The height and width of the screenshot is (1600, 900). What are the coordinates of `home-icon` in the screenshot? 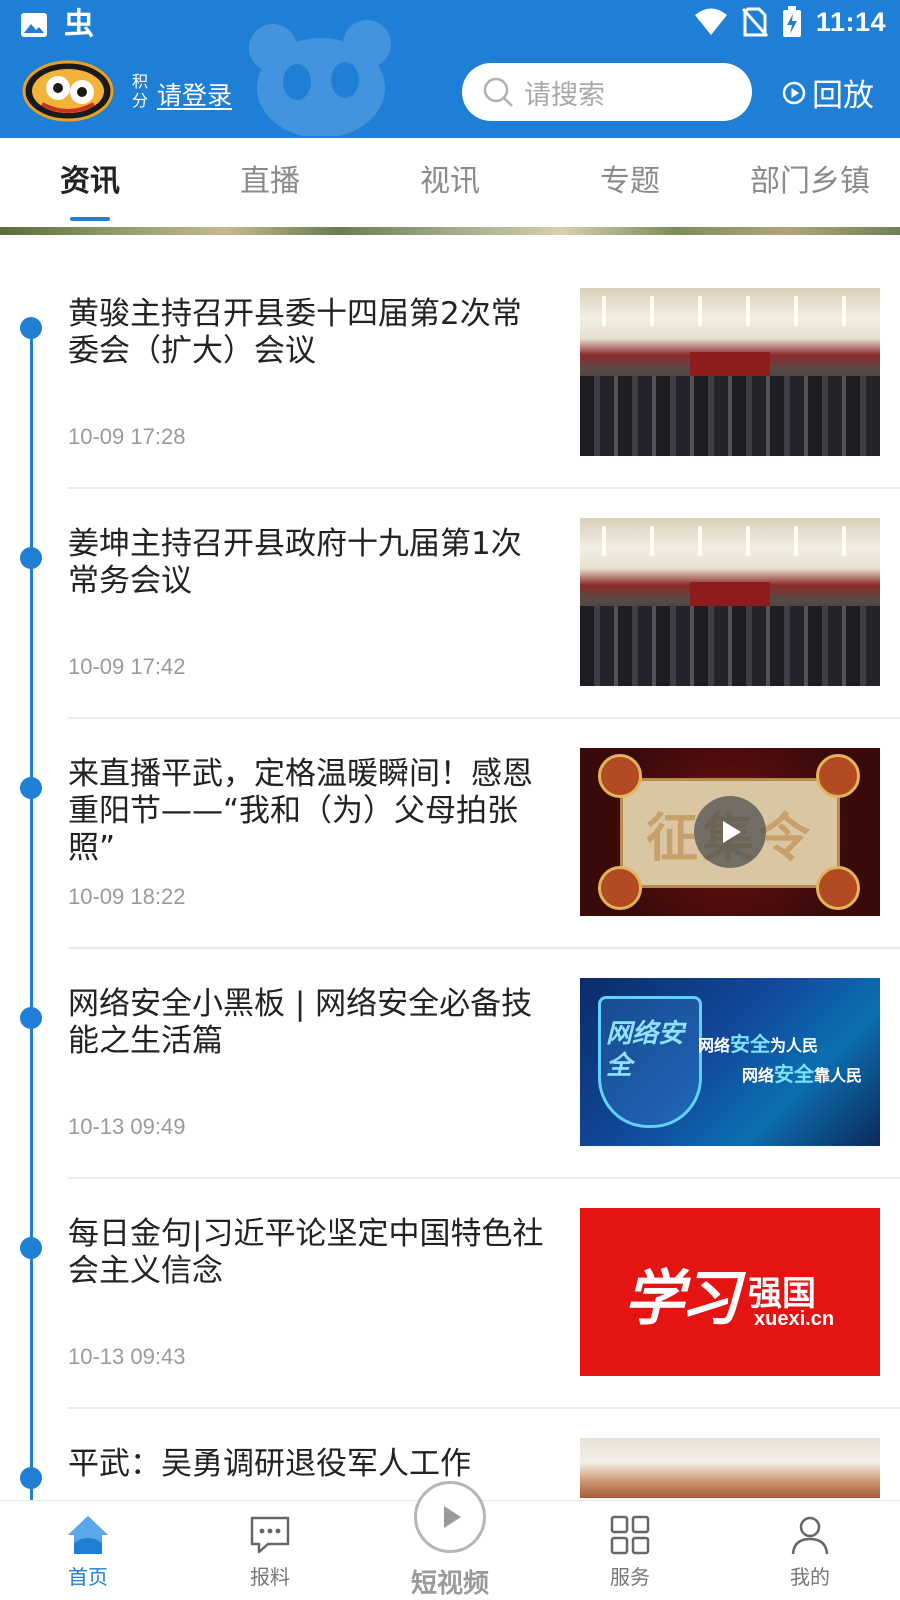 It's located at (88, 1535).